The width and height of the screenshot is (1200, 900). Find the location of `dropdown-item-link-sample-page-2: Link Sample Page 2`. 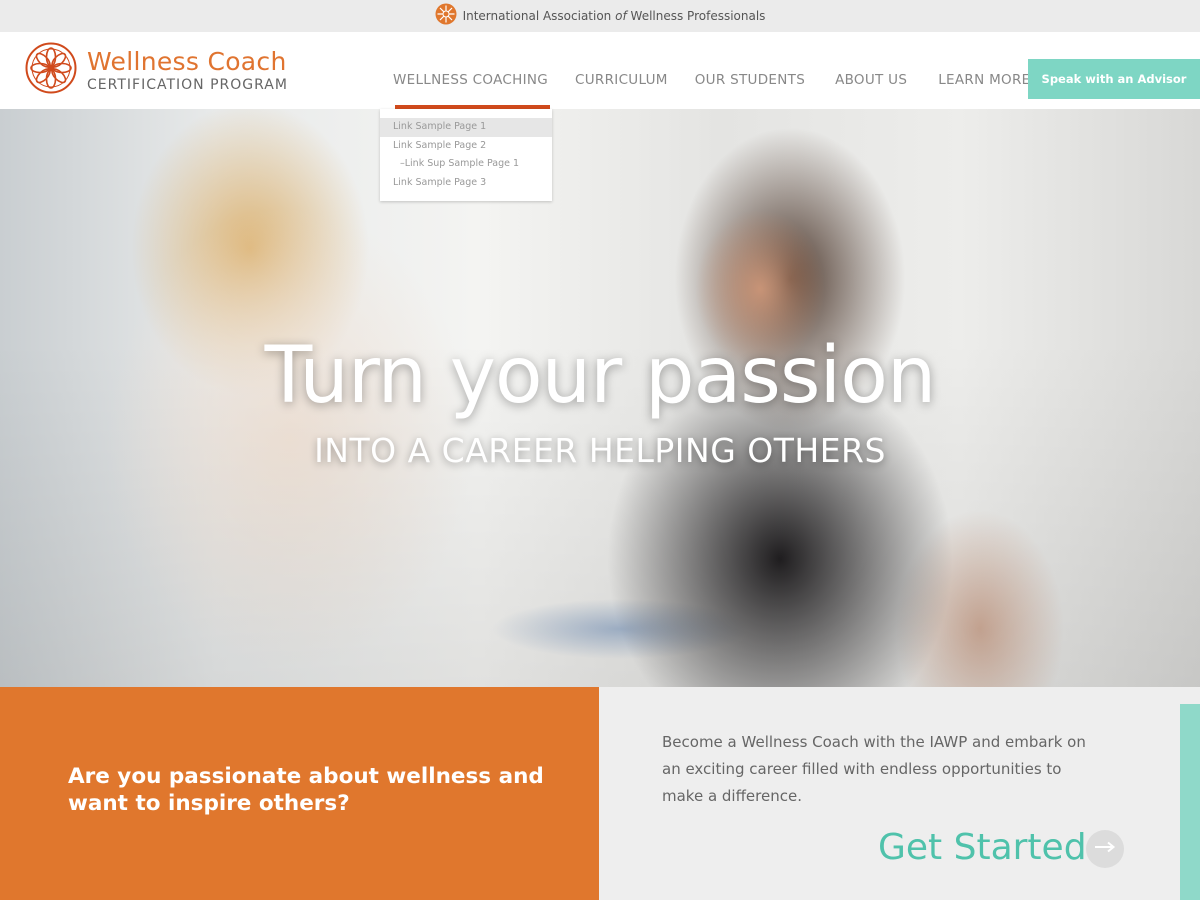

dropdown-item-link-sample-page-2: Link Sample Page 2 is located at coordinates (466, 146).